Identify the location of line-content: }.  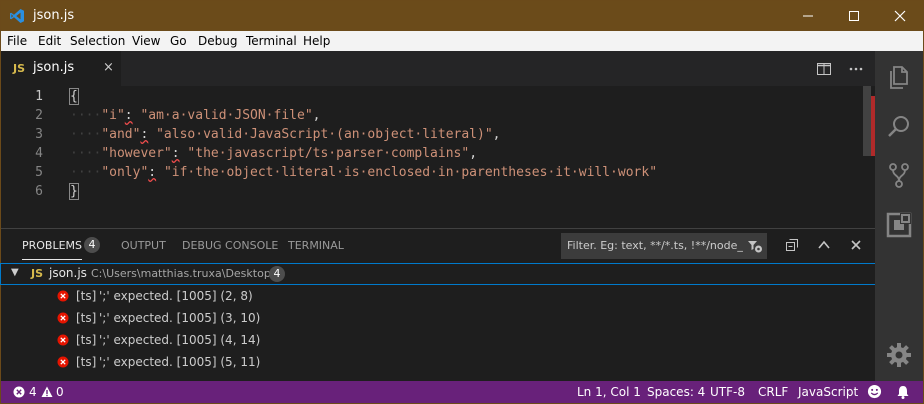
(74, 191).